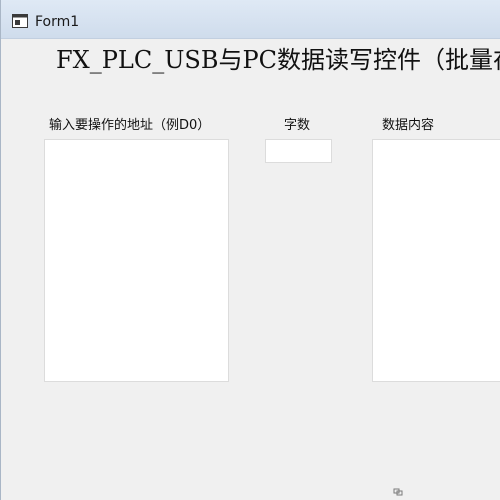  Describe the element at coordinates (297, 125) in the screenshot. I see `word-count-label: 字数` at that location.